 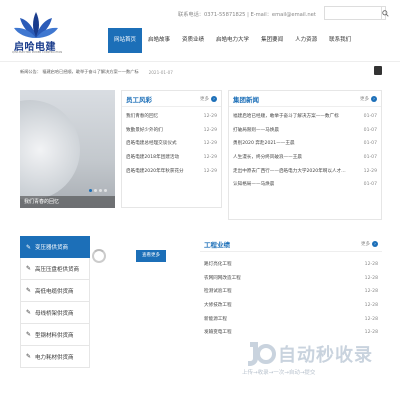 I want to click on news-list-item: 打破局限则——马焕晨 01-07, so click(x=305, y=131).